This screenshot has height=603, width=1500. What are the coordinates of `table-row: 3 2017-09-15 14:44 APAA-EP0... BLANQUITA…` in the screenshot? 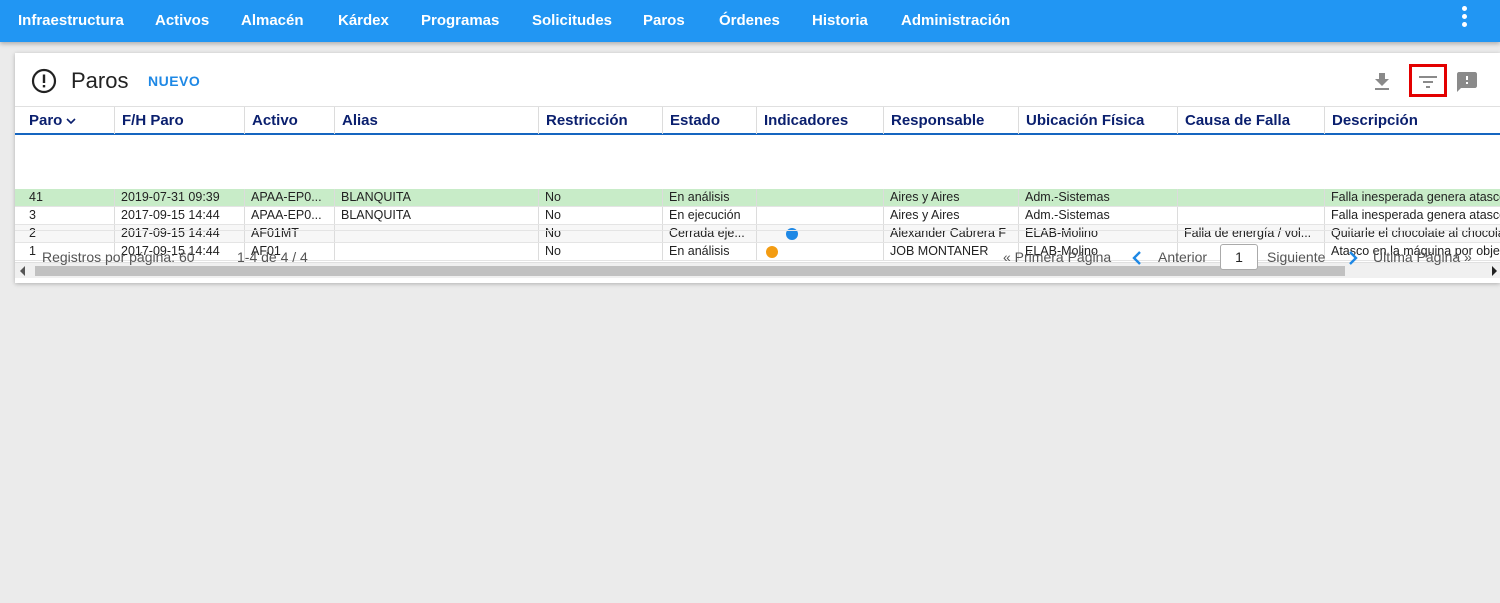 It's located at (757, 216).